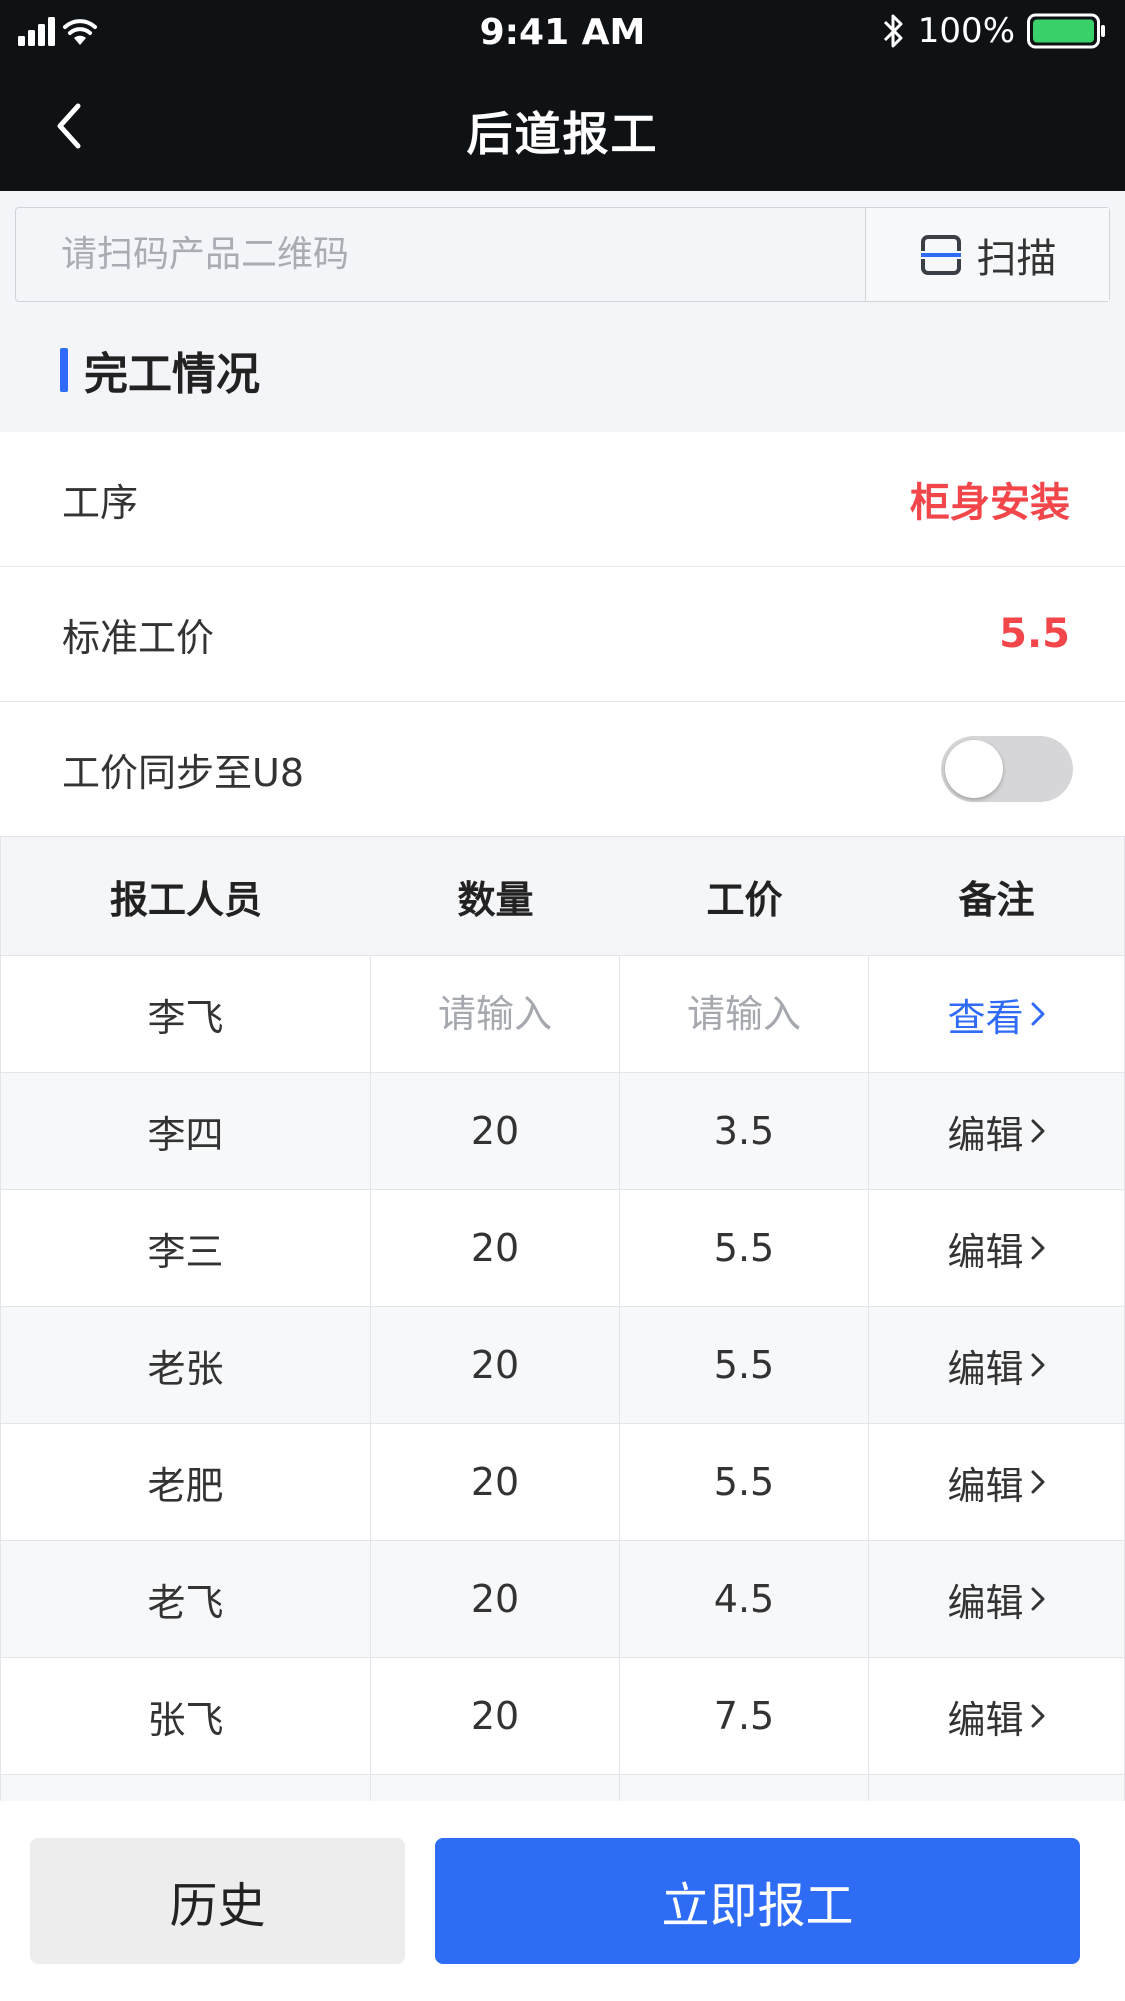 The height and width of the screenshot is (2001, 1125). Describe the element at coordinates (186, 1248) in the screenshot. I see `cell-worker: 李三` at that location.